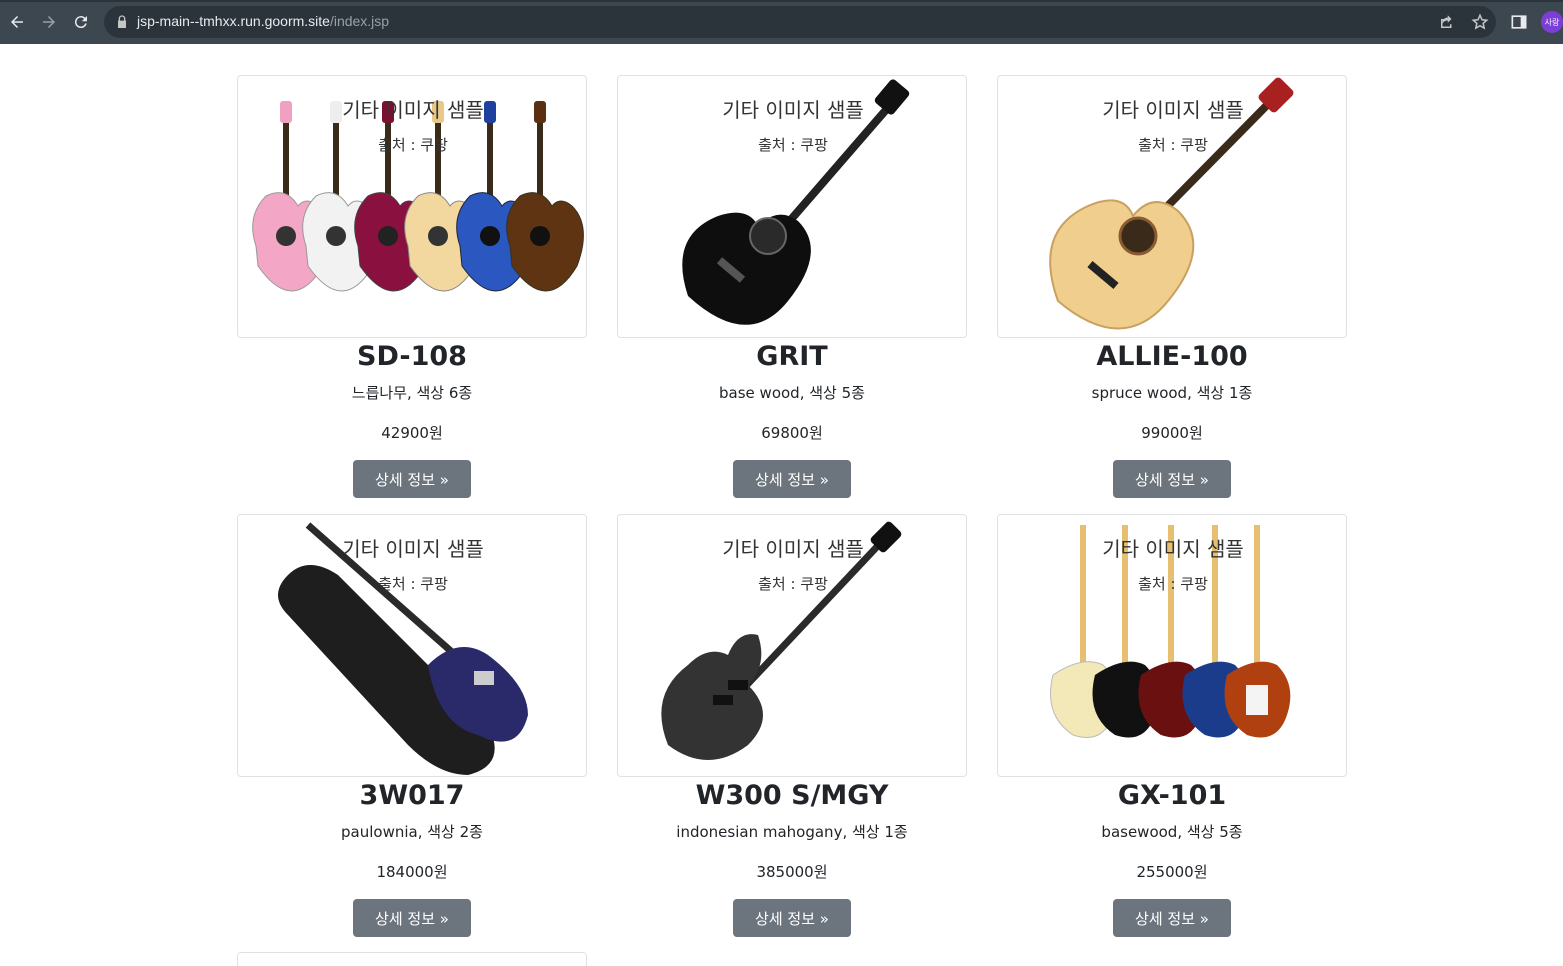 The image size is (1563, 966). I want to click on product-description: base wood, 색상 5종, so click(792, 393).